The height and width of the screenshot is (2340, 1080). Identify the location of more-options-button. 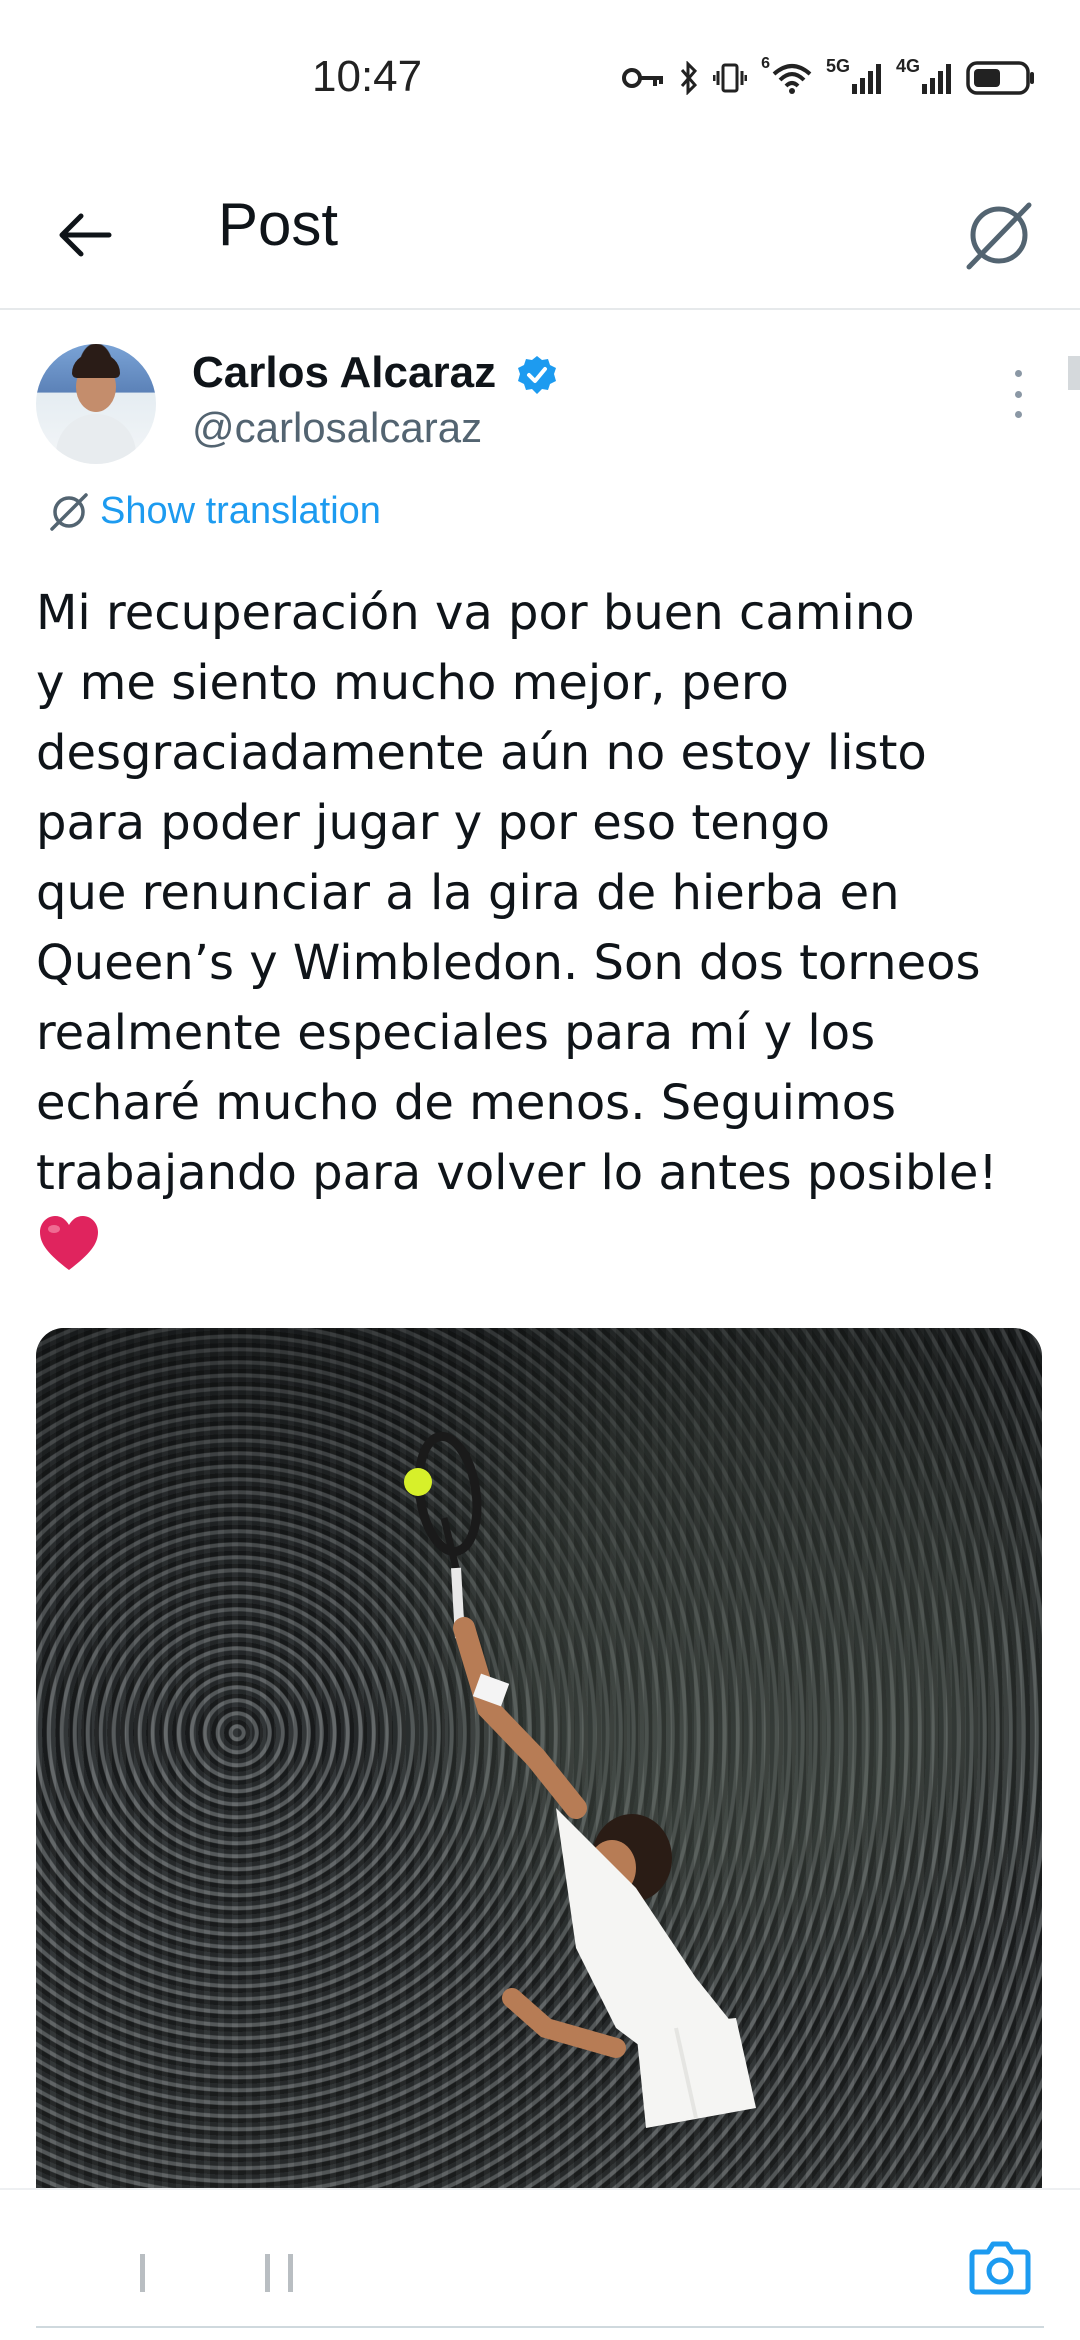
(1018, 394).